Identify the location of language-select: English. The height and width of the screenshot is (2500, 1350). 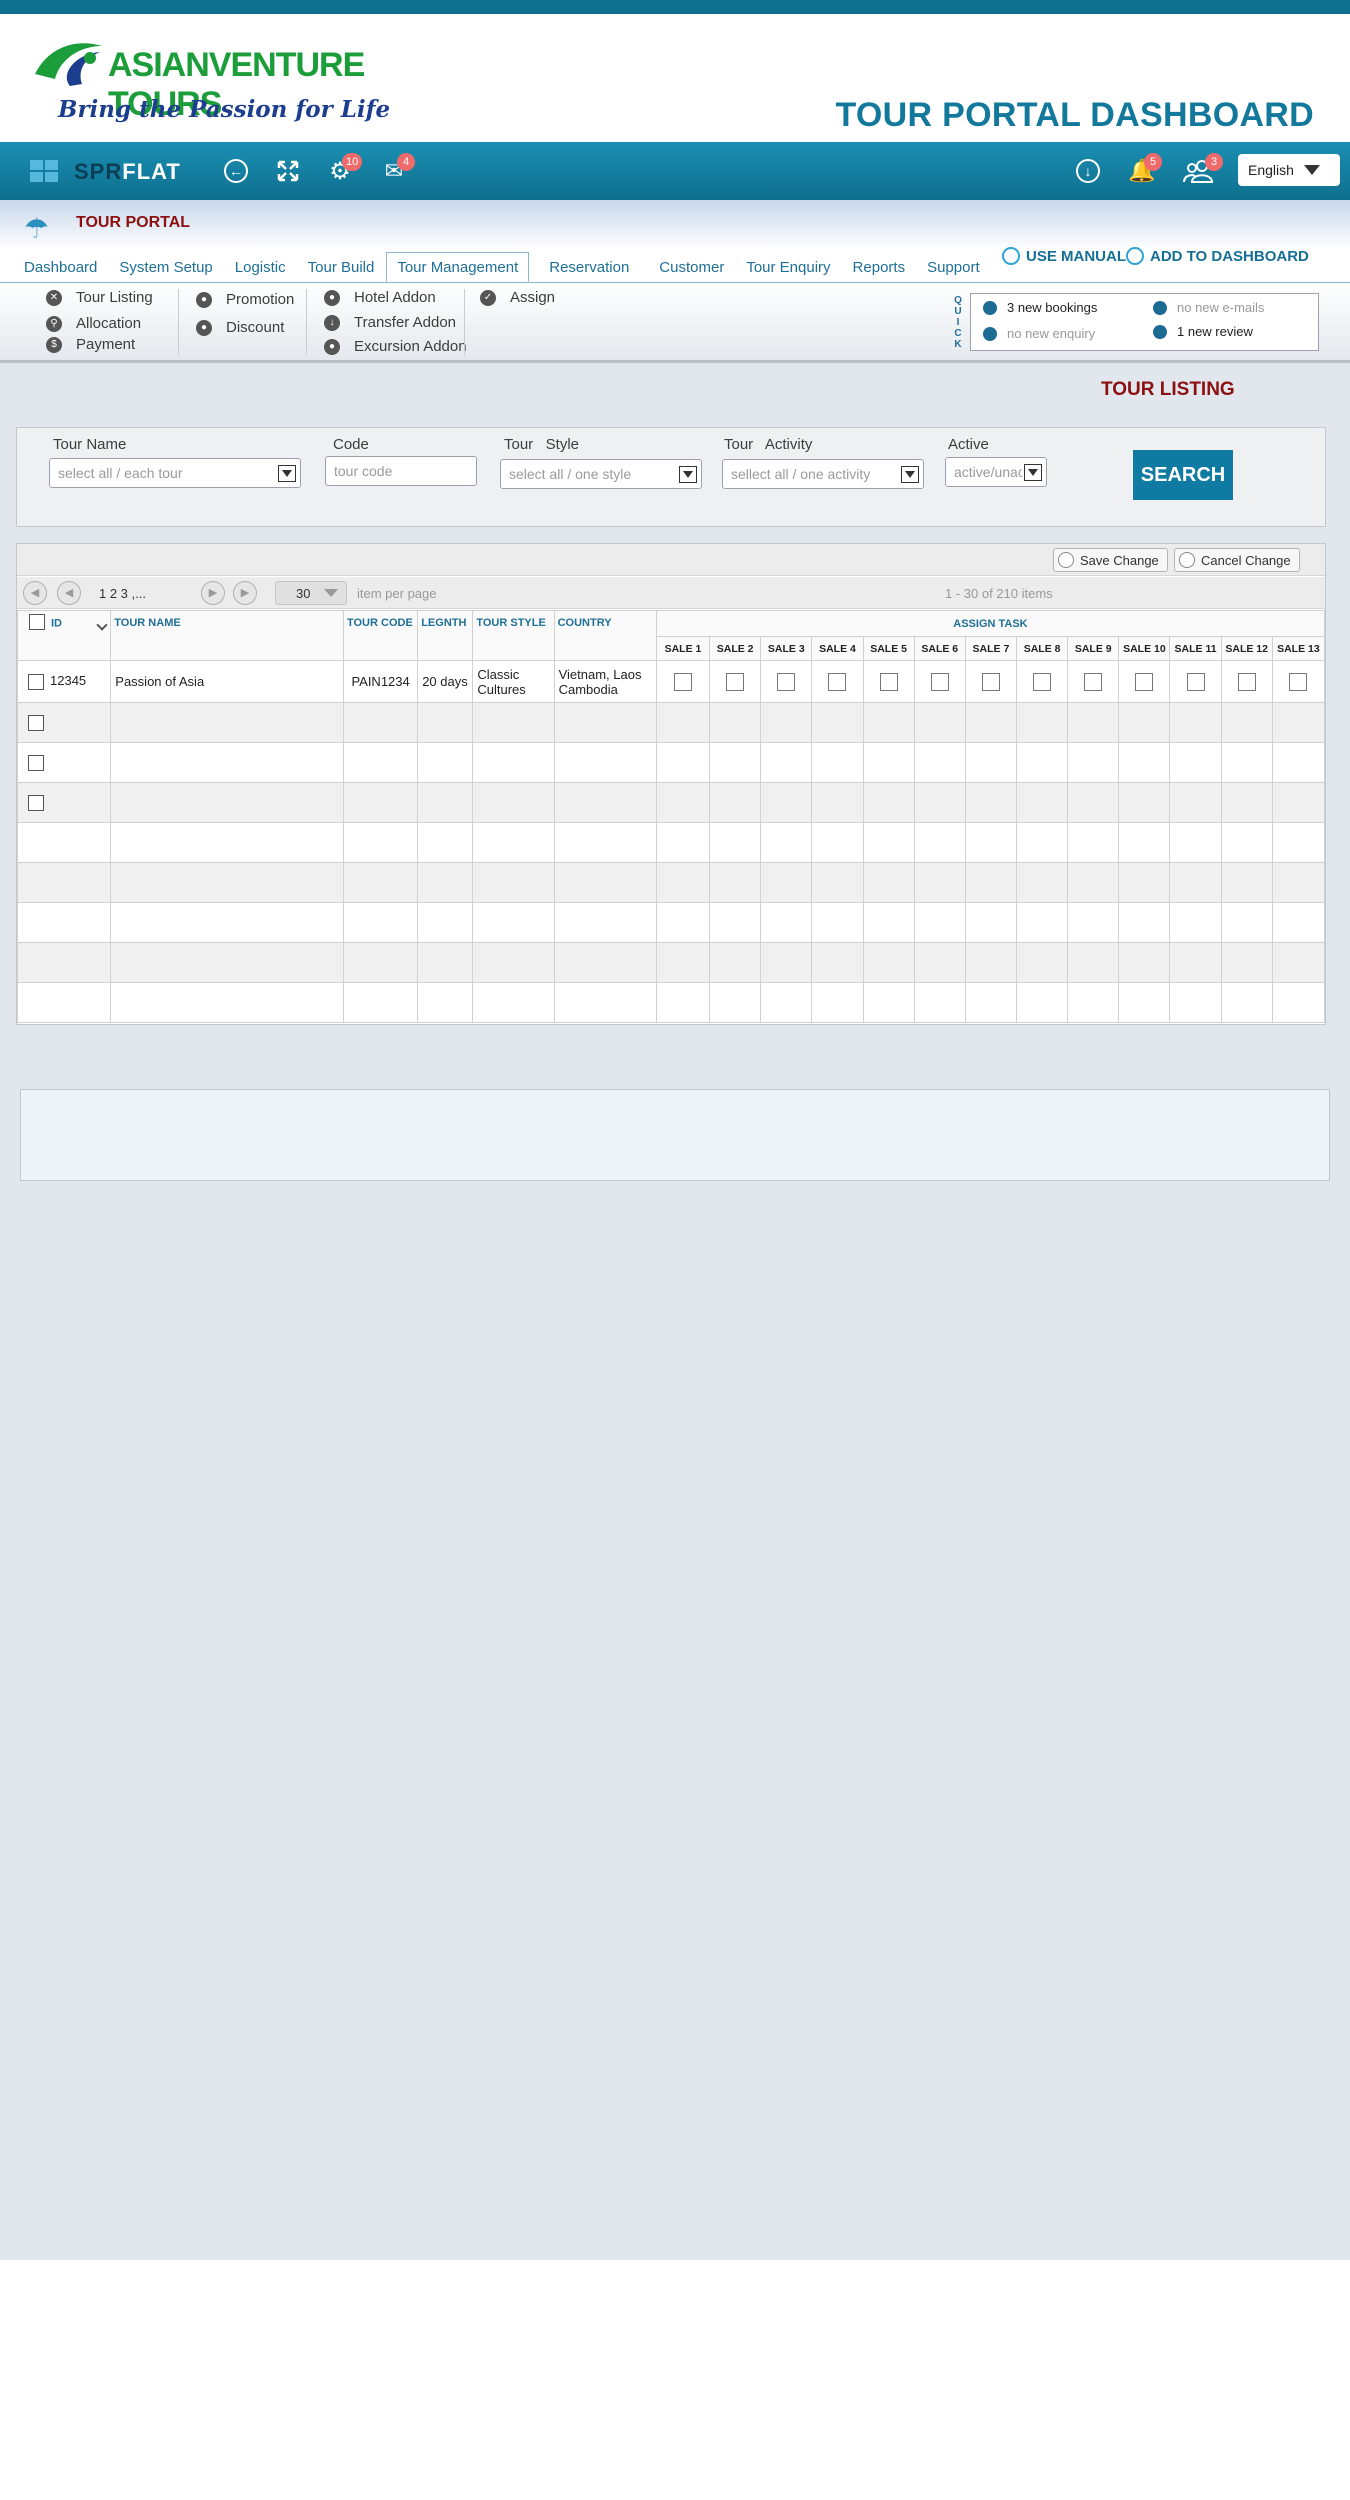
(1289, 170).